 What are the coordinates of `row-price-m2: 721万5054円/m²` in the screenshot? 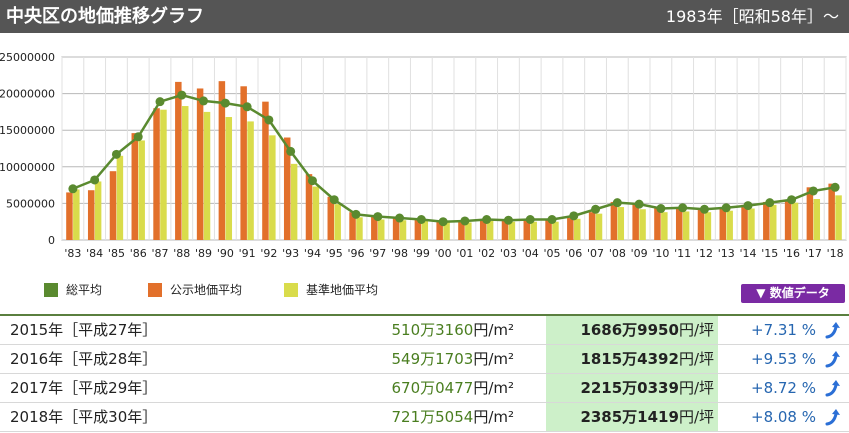 It's located at (407, 417).